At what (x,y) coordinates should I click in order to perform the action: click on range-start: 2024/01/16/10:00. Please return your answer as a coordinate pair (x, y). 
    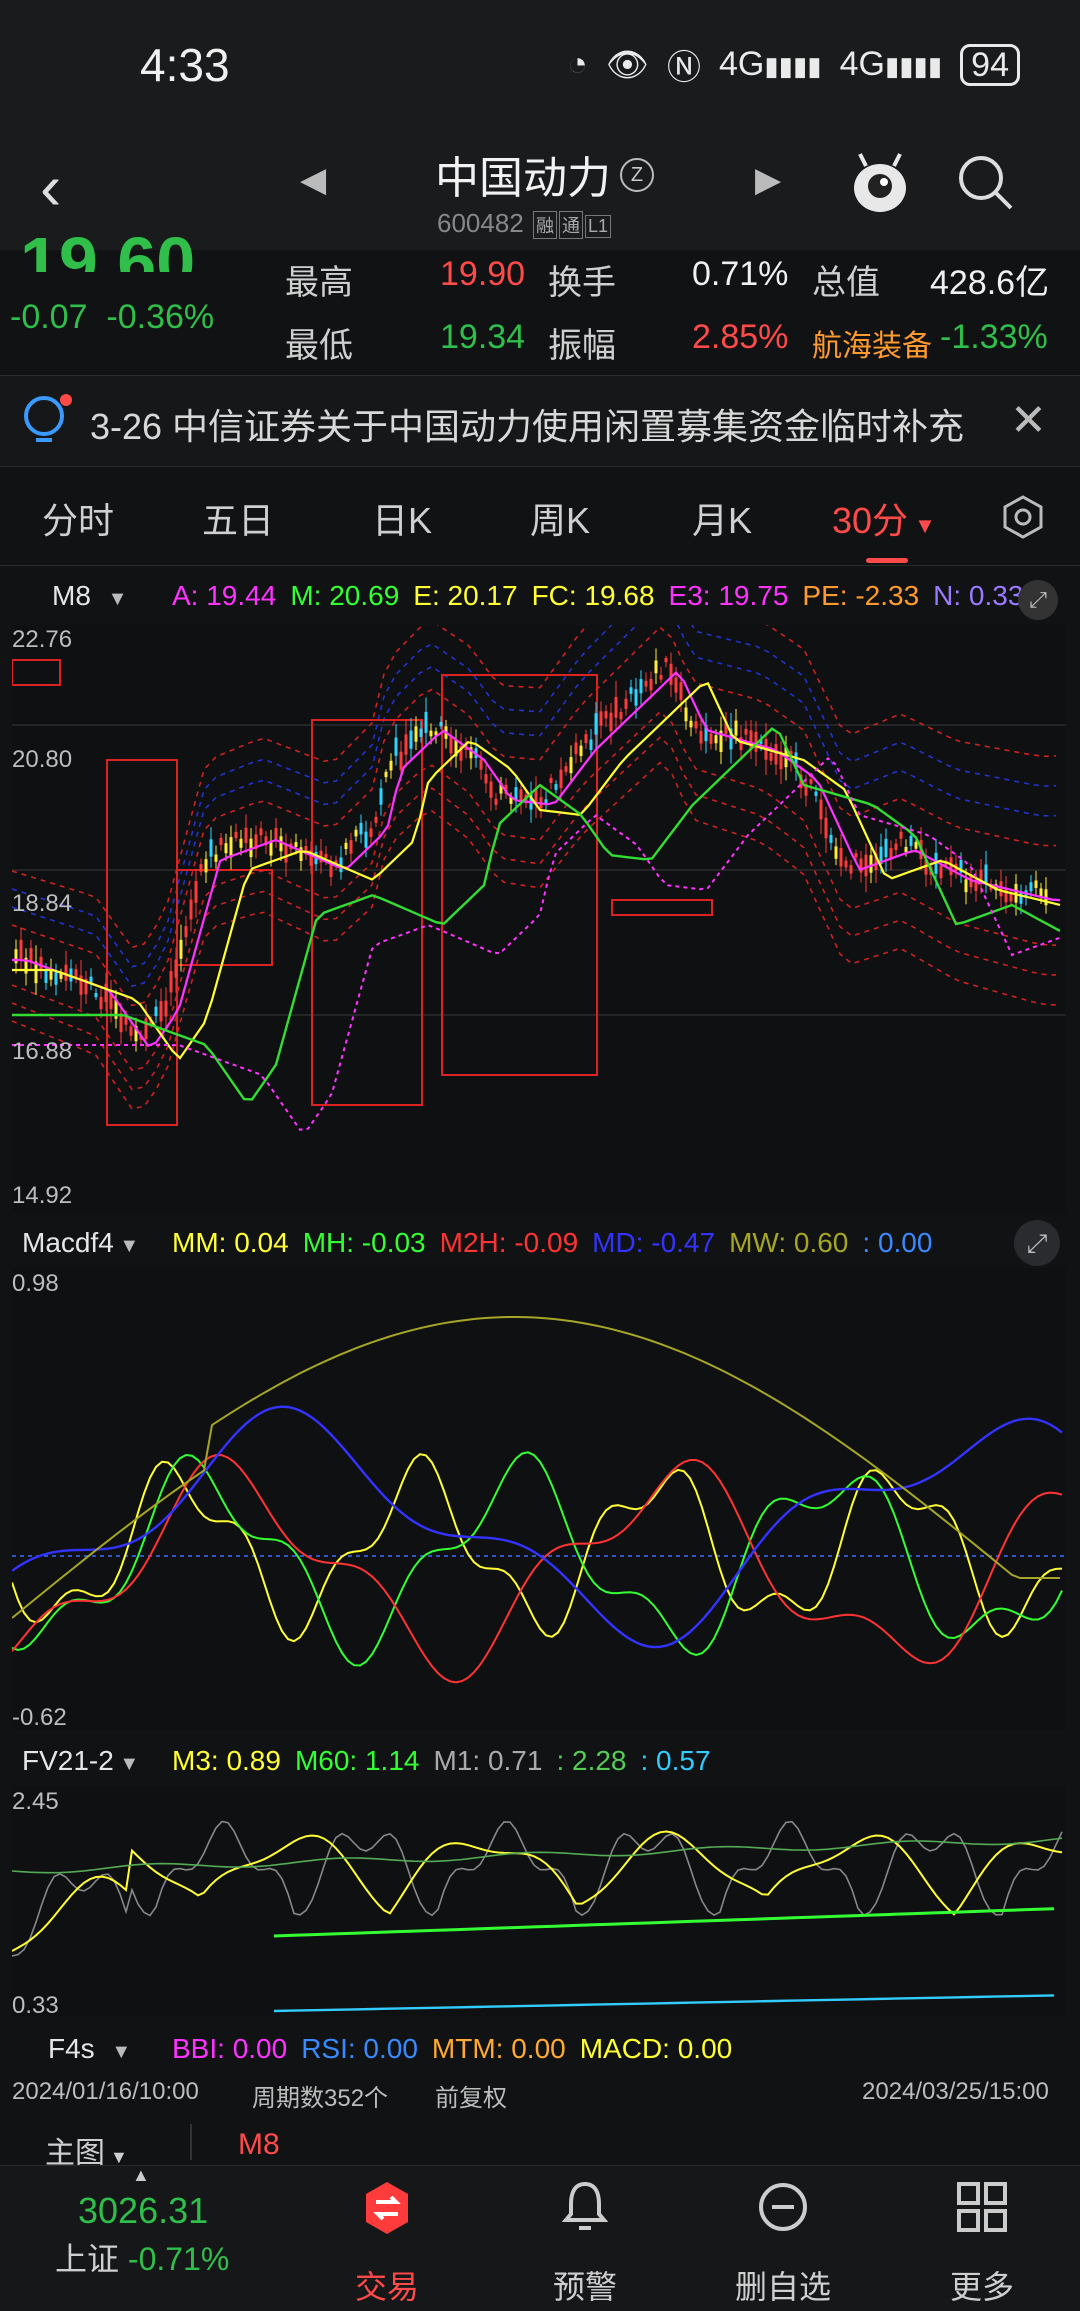
    Looking at the image, I should click on (105, 2091).